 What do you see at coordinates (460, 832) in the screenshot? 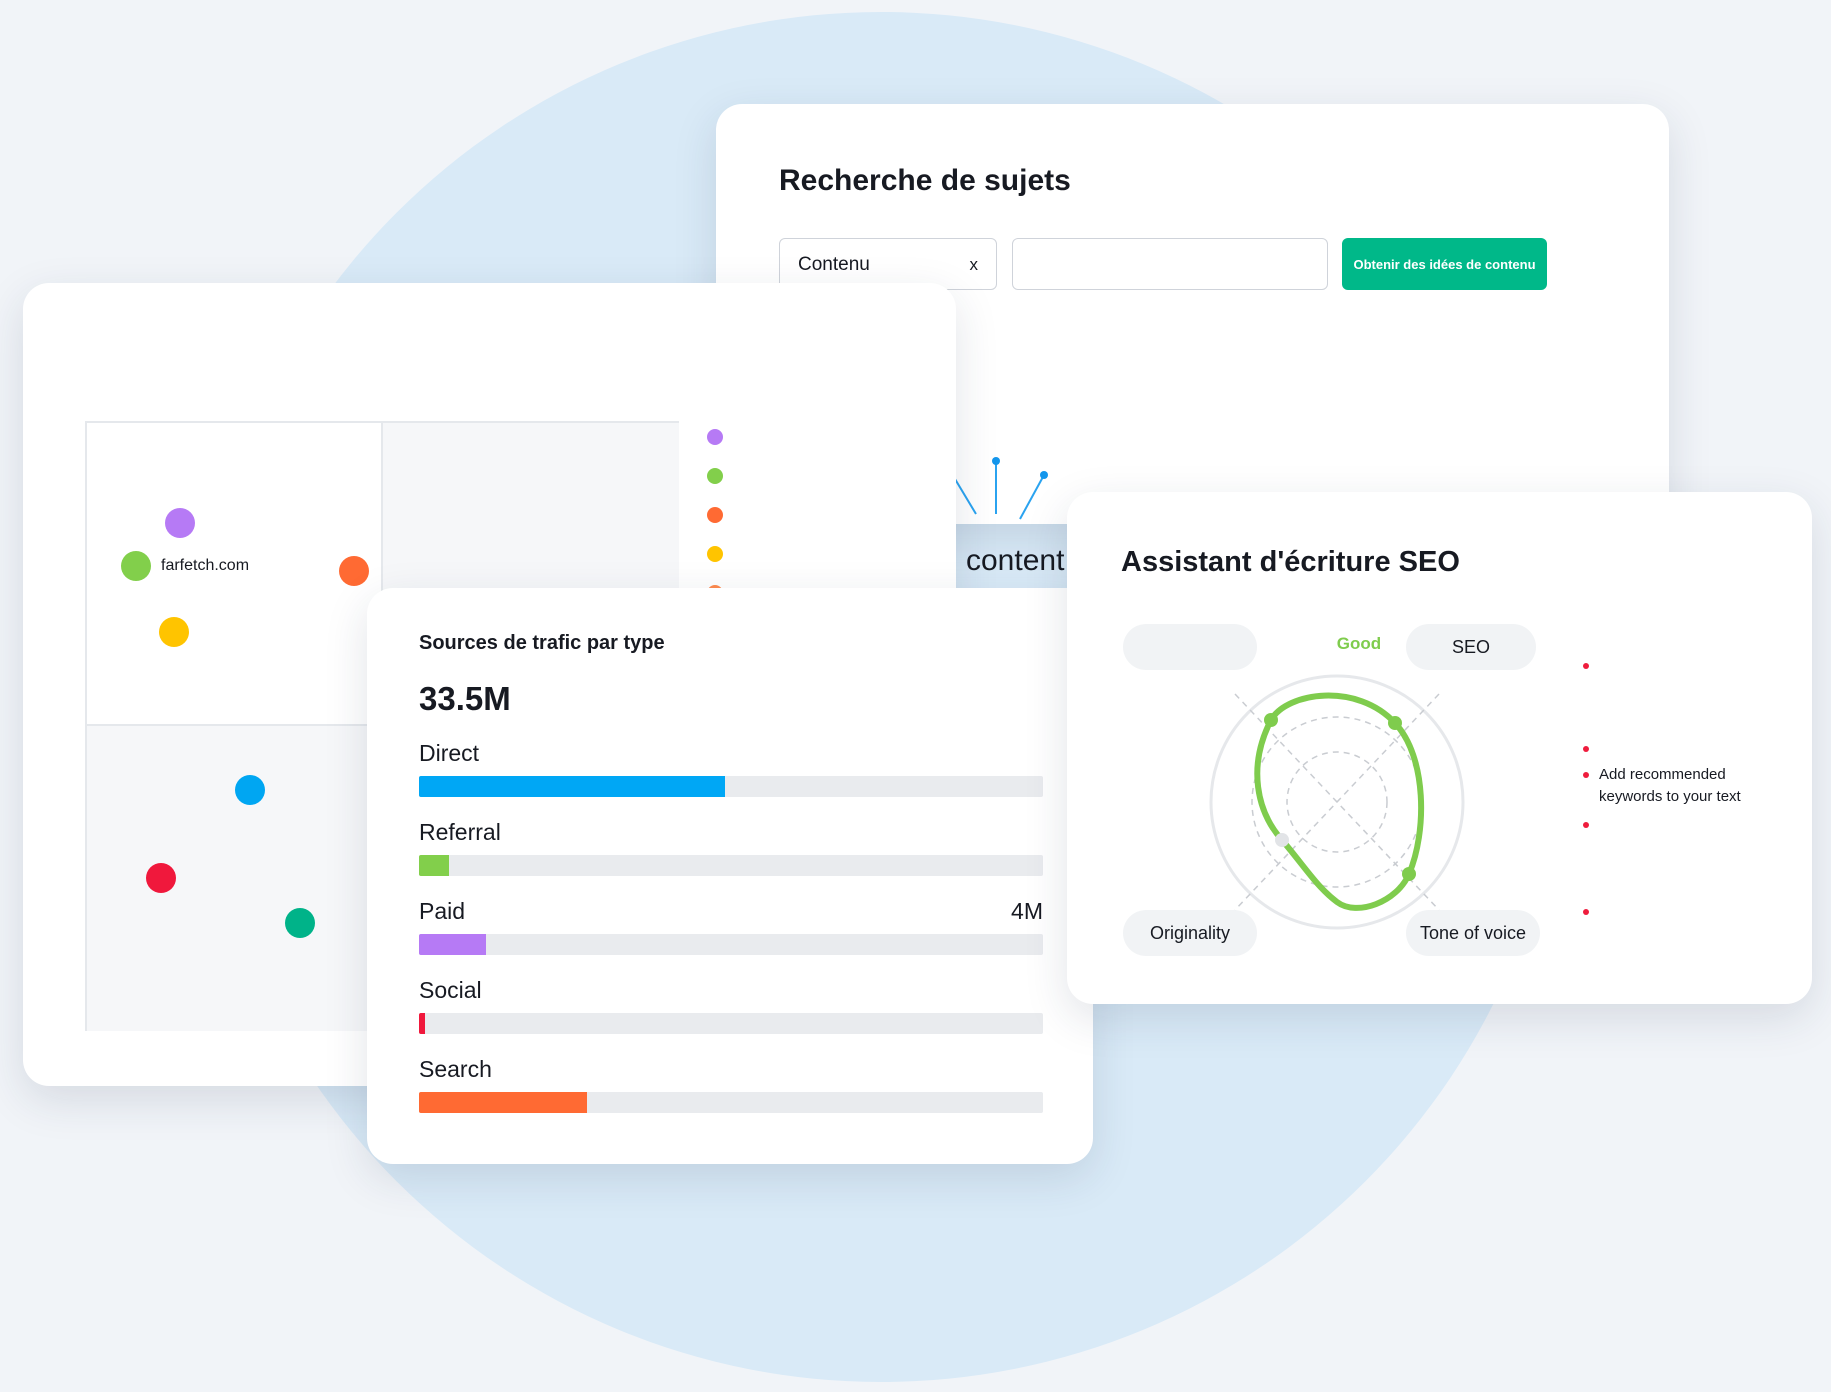
I see `traffic-row-label: Referral` at bounding box center [460, 832].